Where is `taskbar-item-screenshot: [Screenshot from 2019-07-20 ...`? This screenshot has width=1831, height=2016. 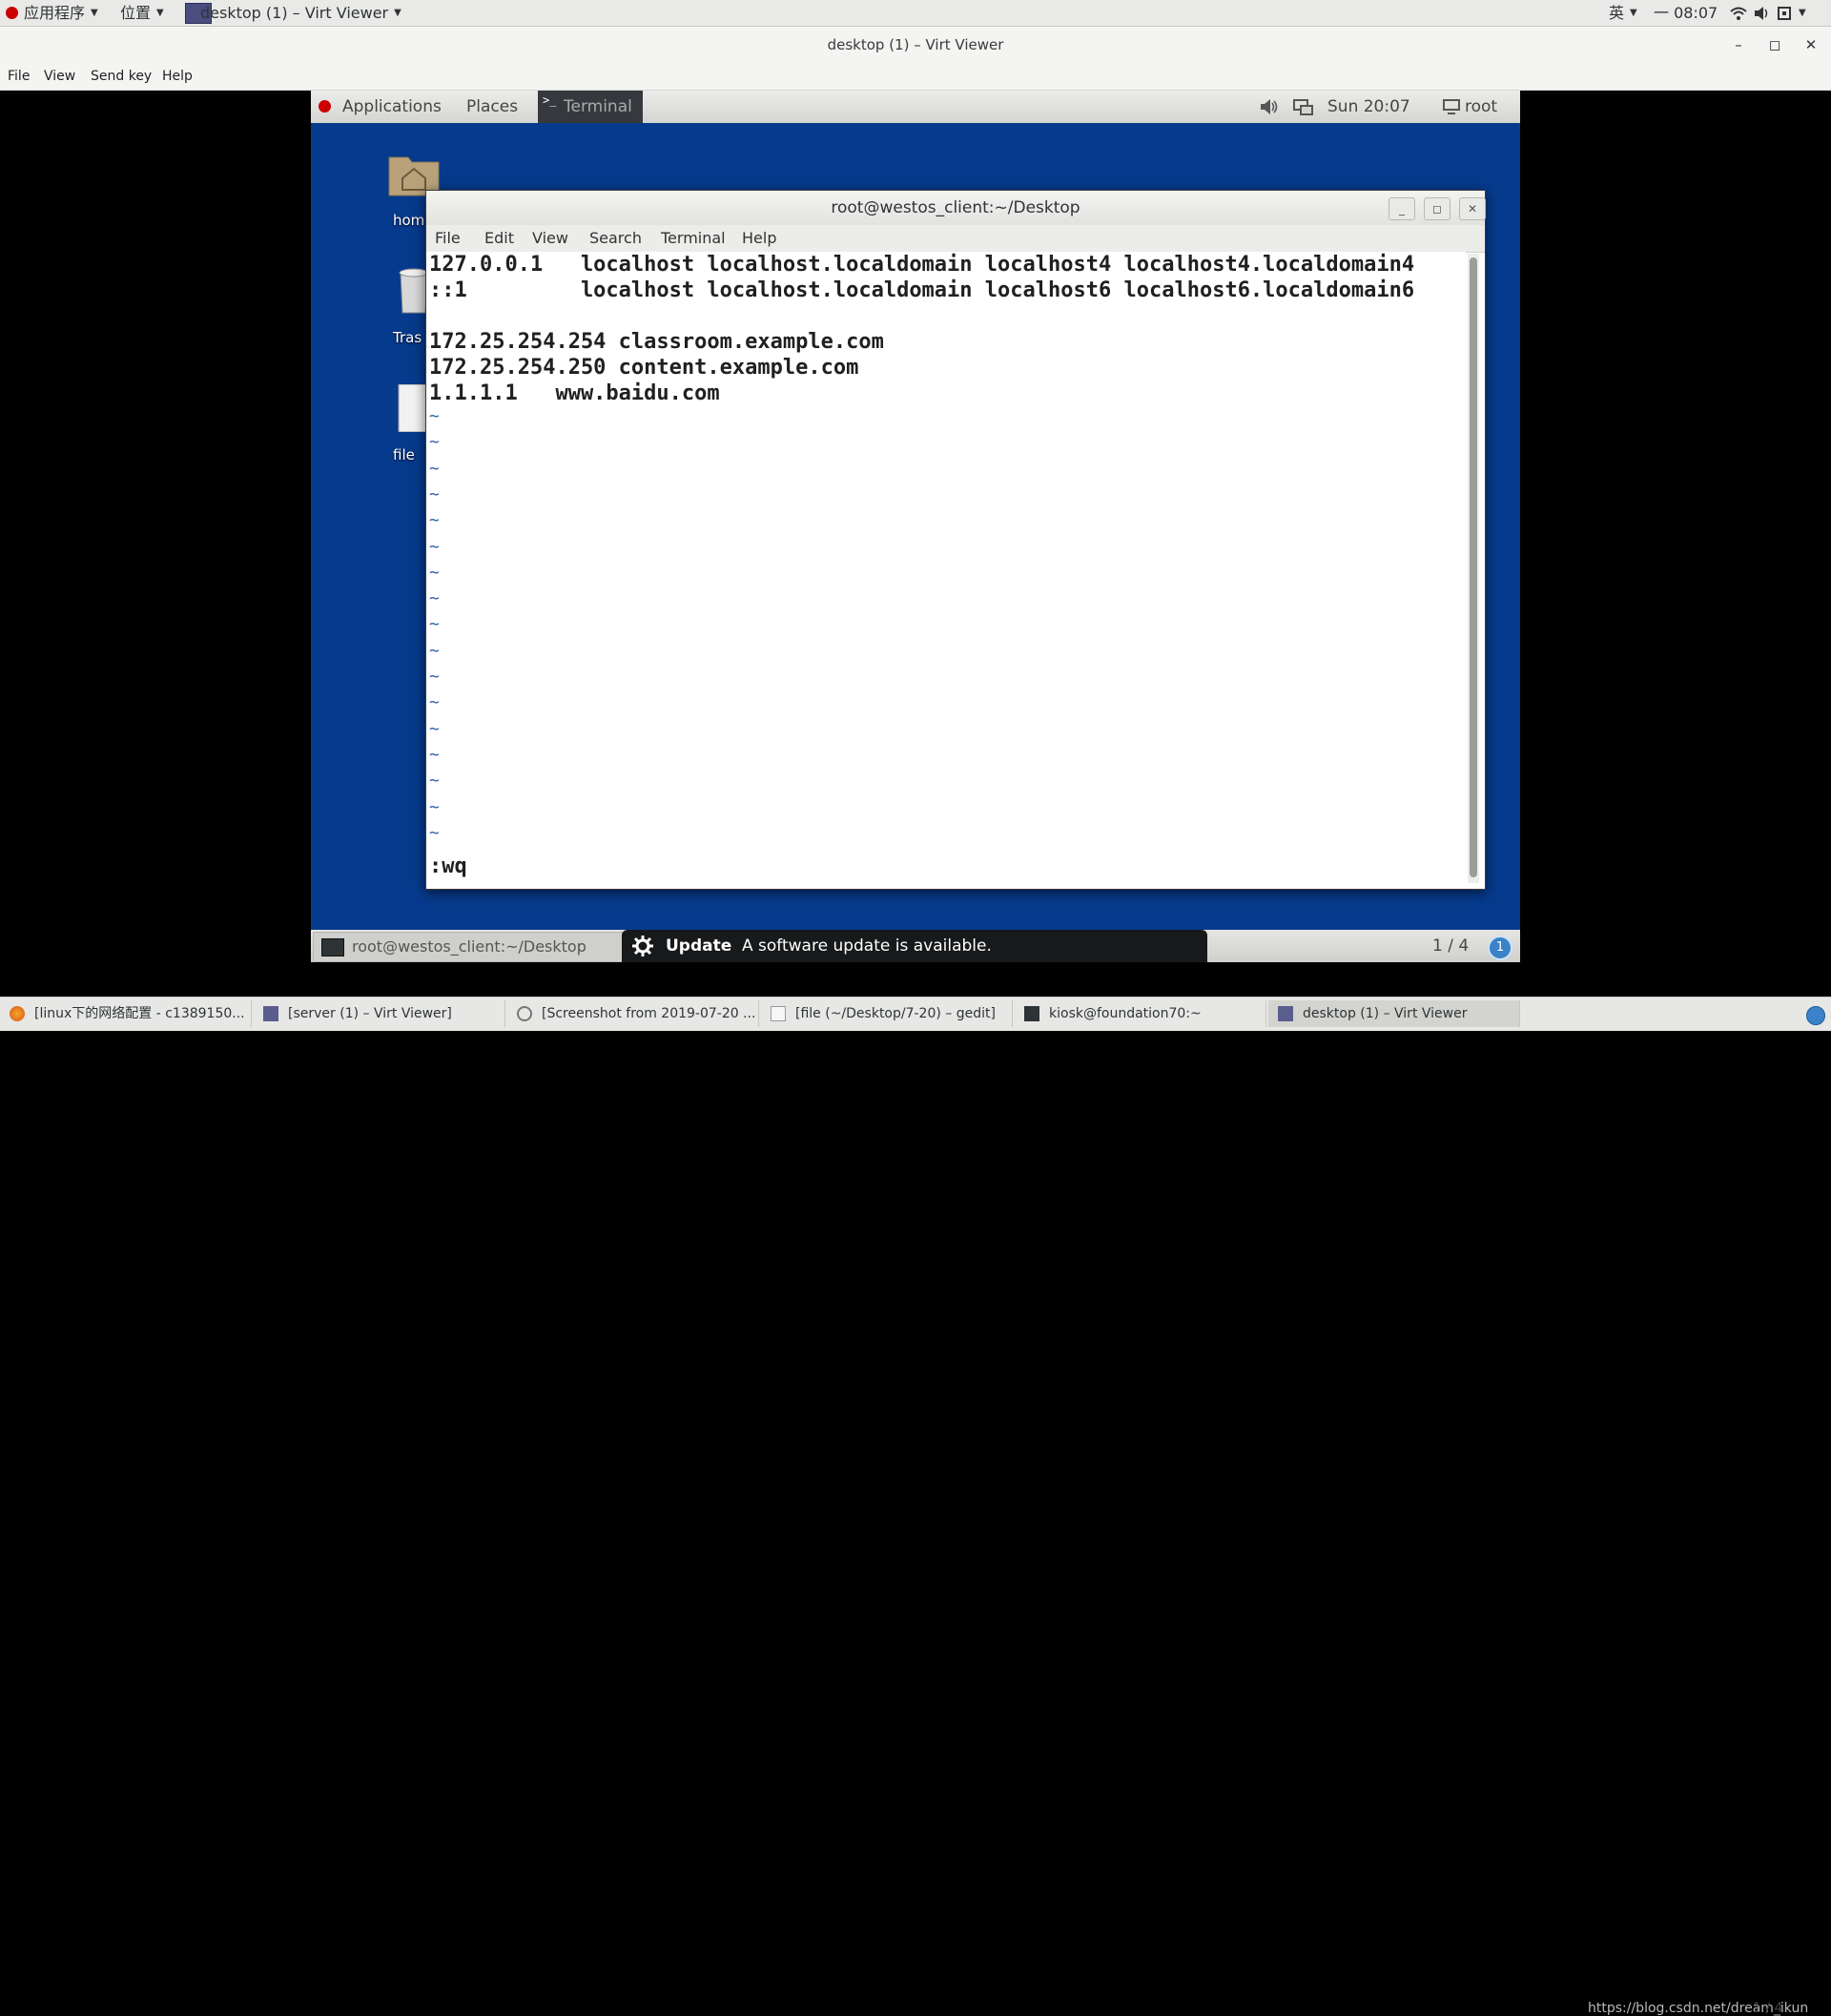
taskbar-item-screenshot: [Screenshot from 2019-07-20 ... is located at coordinates (633, 1013).